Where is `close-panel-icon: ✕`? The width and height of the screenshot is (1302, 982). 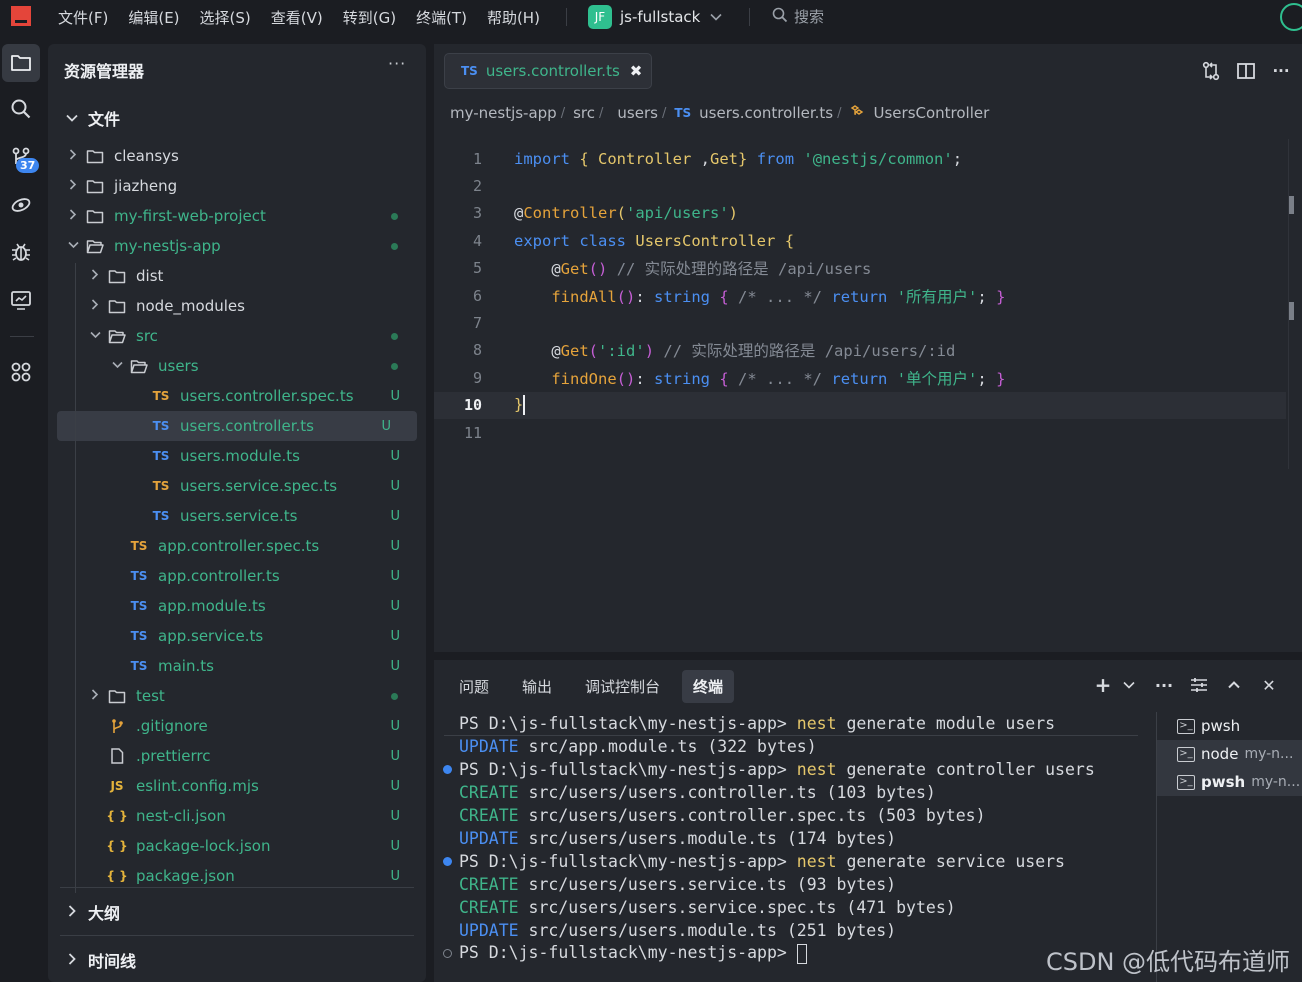 close-panel-icon: ✕ is located at coordinates (1269, 685).